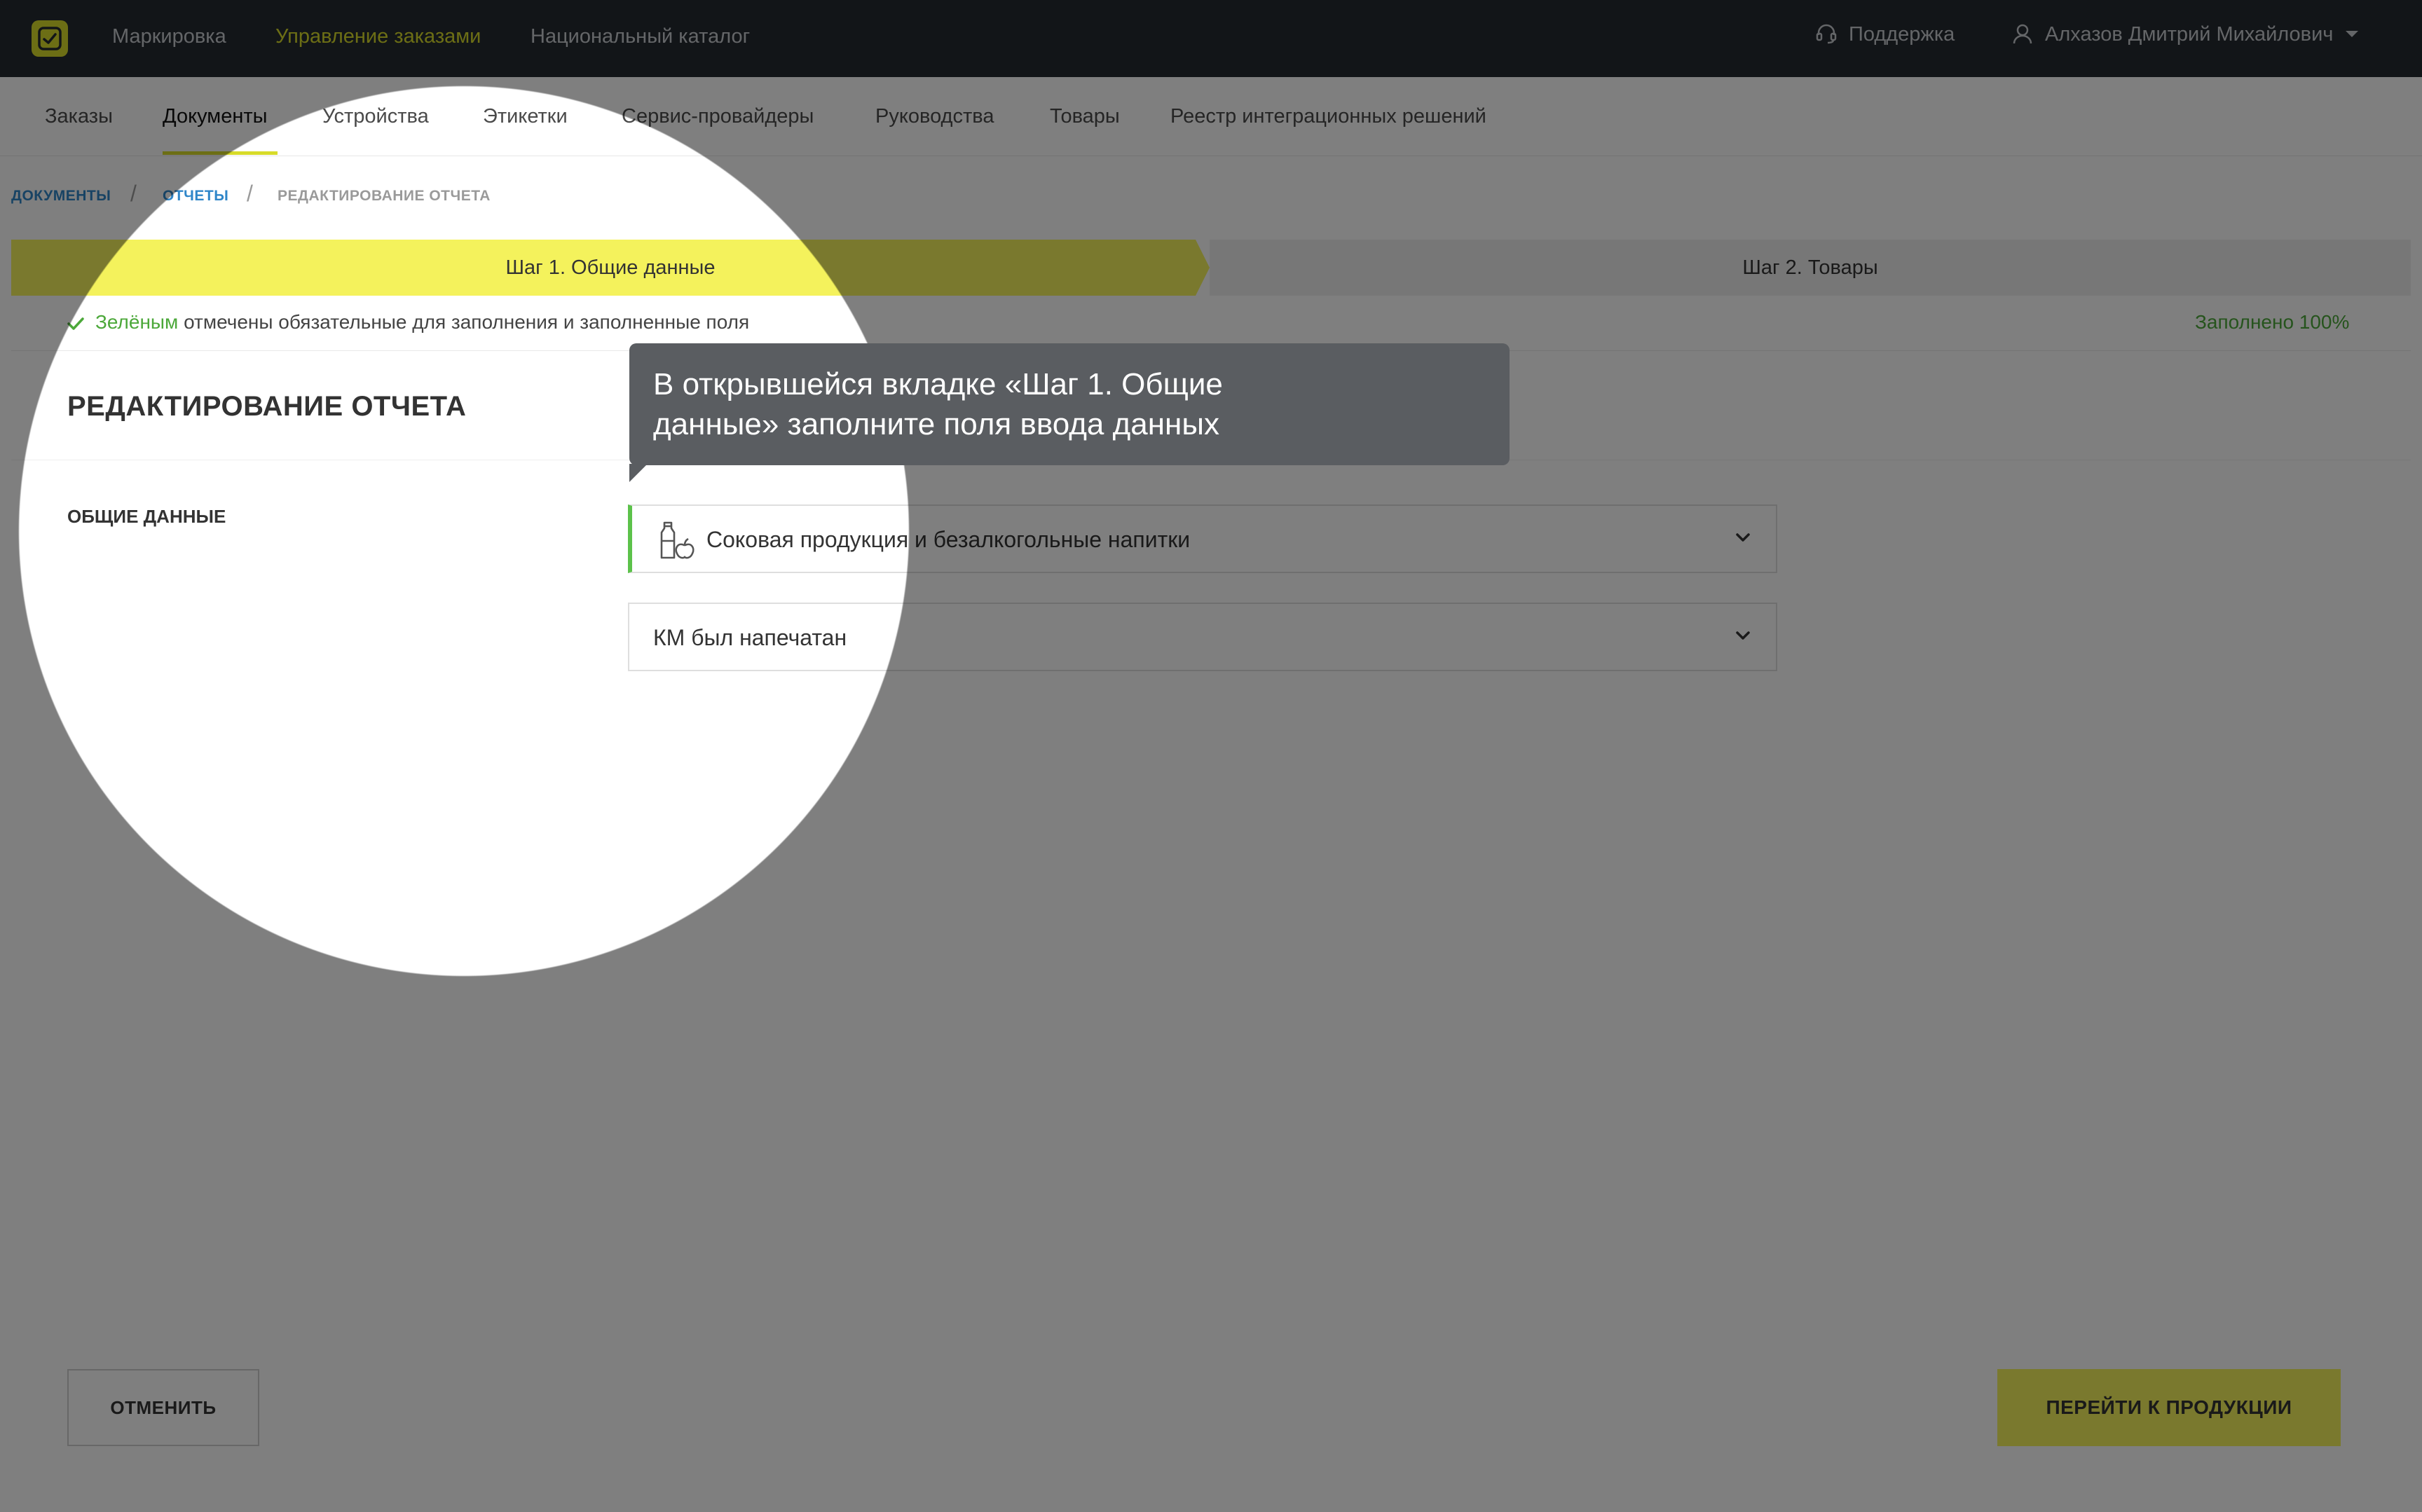  I want to click on user-icon, so click(2022, 34).